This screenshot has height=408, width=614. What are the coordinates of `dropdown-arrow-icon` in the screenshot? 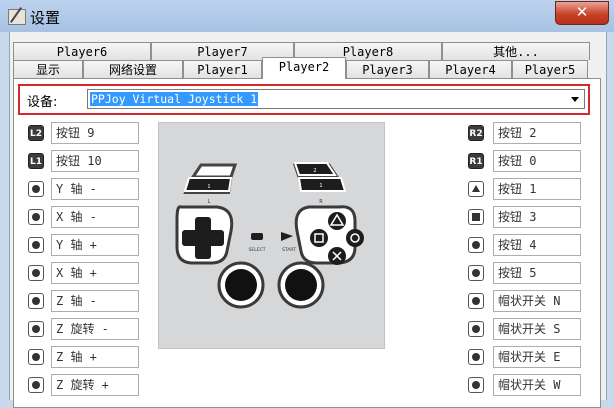 It's located at (575, 99).